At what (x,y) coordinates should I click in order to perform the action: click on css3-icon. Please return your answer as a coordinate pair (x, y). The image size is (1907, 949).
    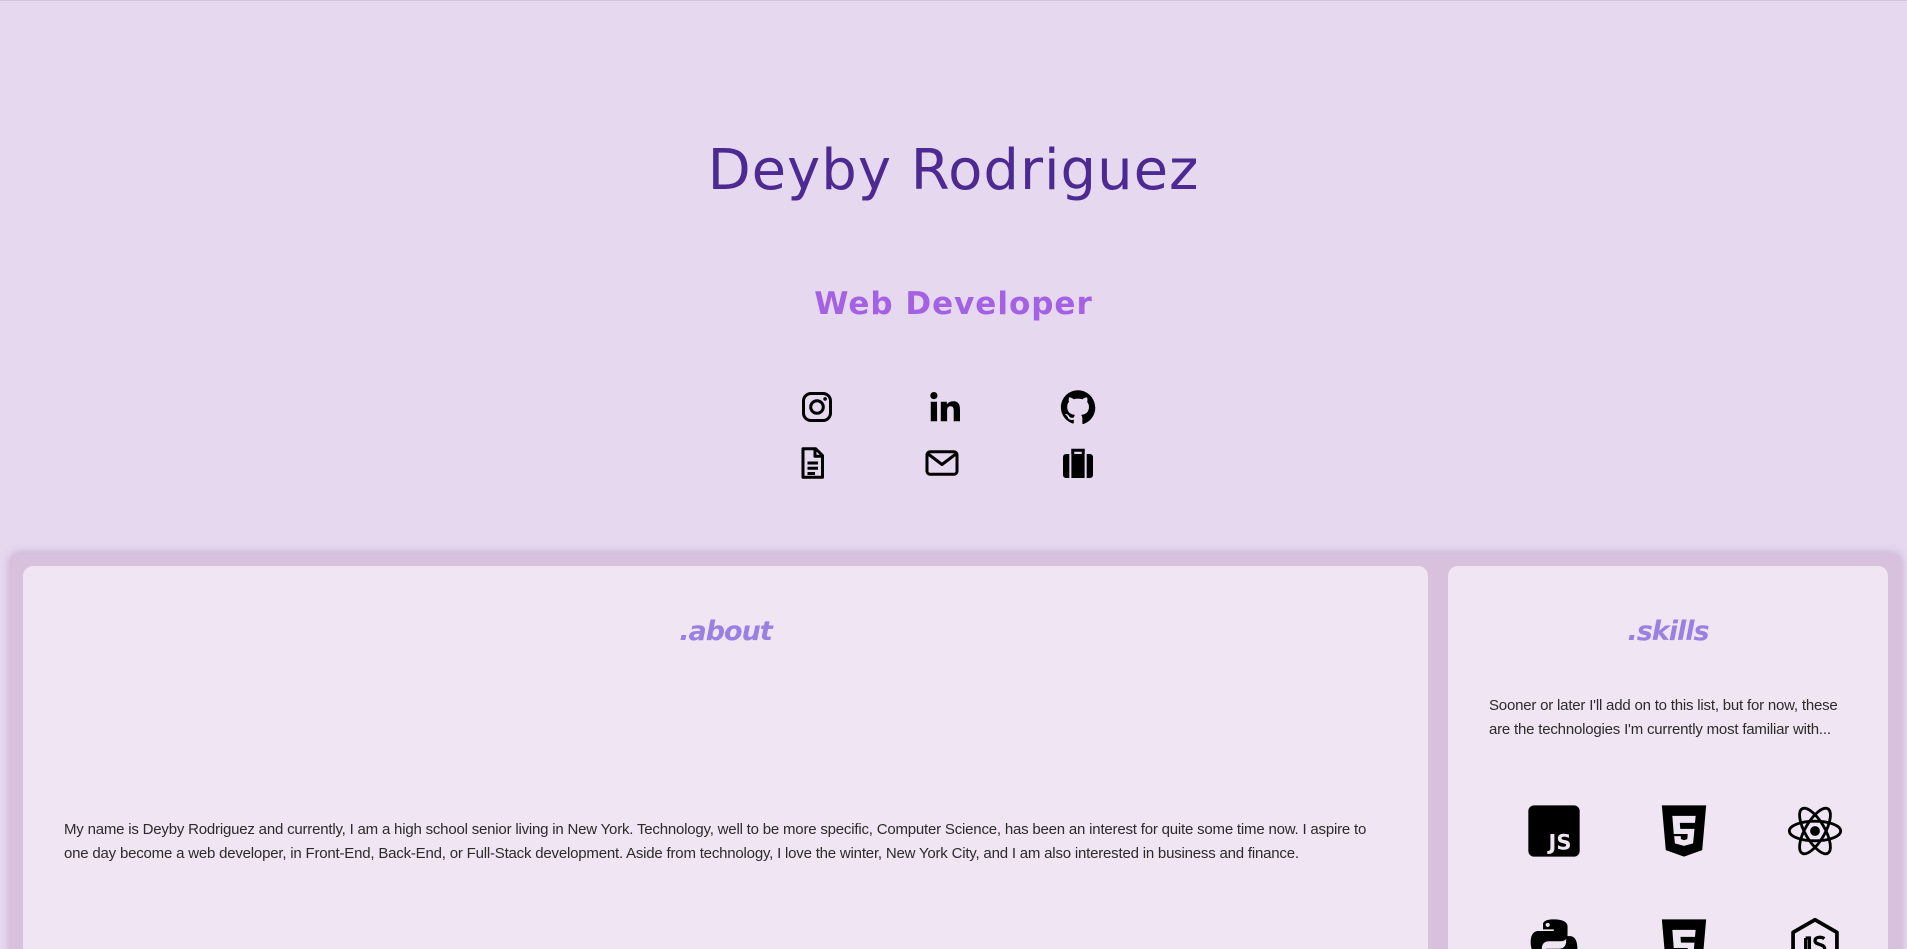
    Looking at the image, I should click on (1684, 934).